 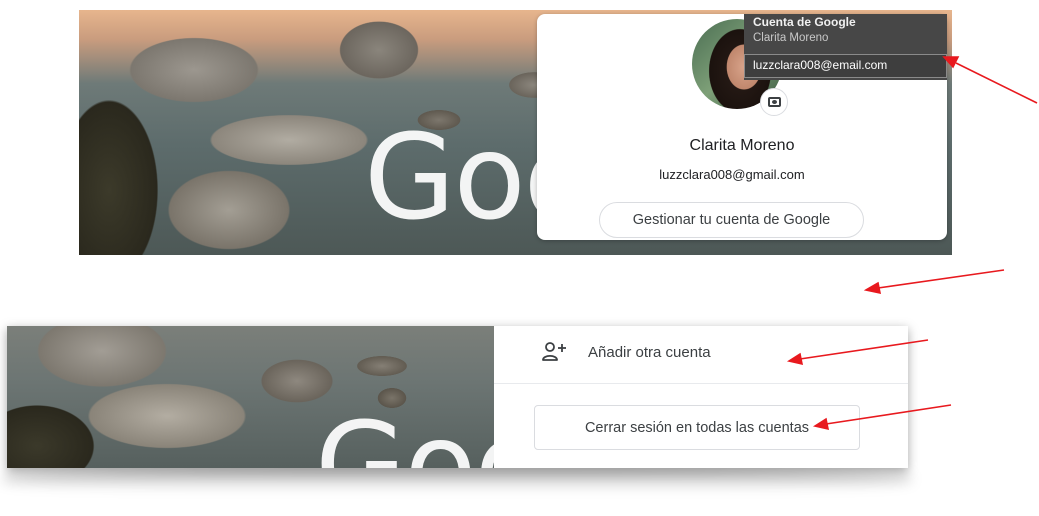 What do you see at coordinates (697, 427) in the screenshot?
I see `signout-all-button: Cerrar sesión en todas las cuentas` at bounding box center [697, 427].